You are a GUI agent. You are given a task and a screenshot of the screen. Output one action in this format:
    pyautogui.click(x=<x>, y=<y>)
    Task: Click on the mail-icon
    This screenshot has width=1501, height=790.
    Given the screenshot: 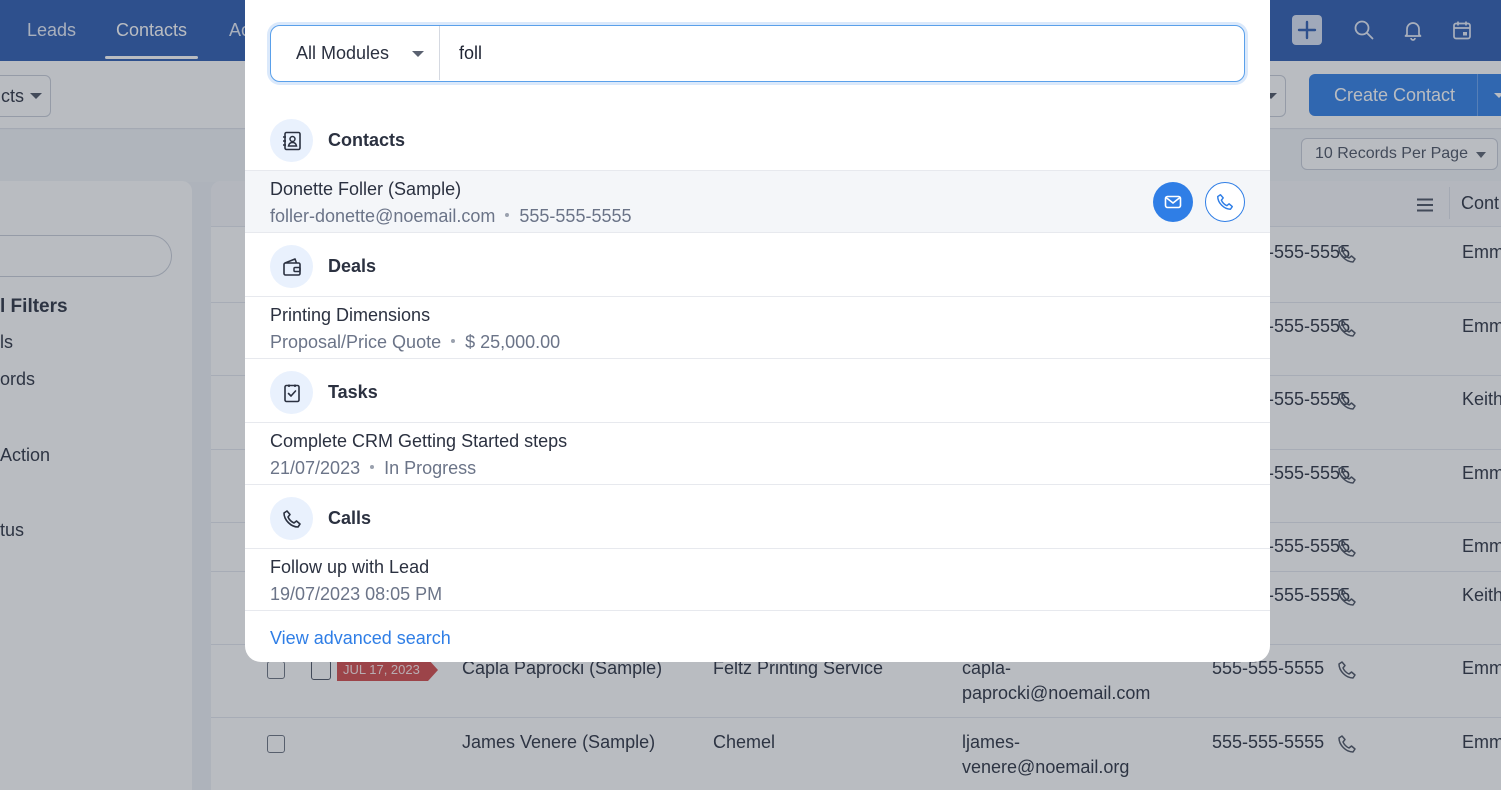 What is the action you would take?
    pyautogui.click(x=1173, y=202)
    